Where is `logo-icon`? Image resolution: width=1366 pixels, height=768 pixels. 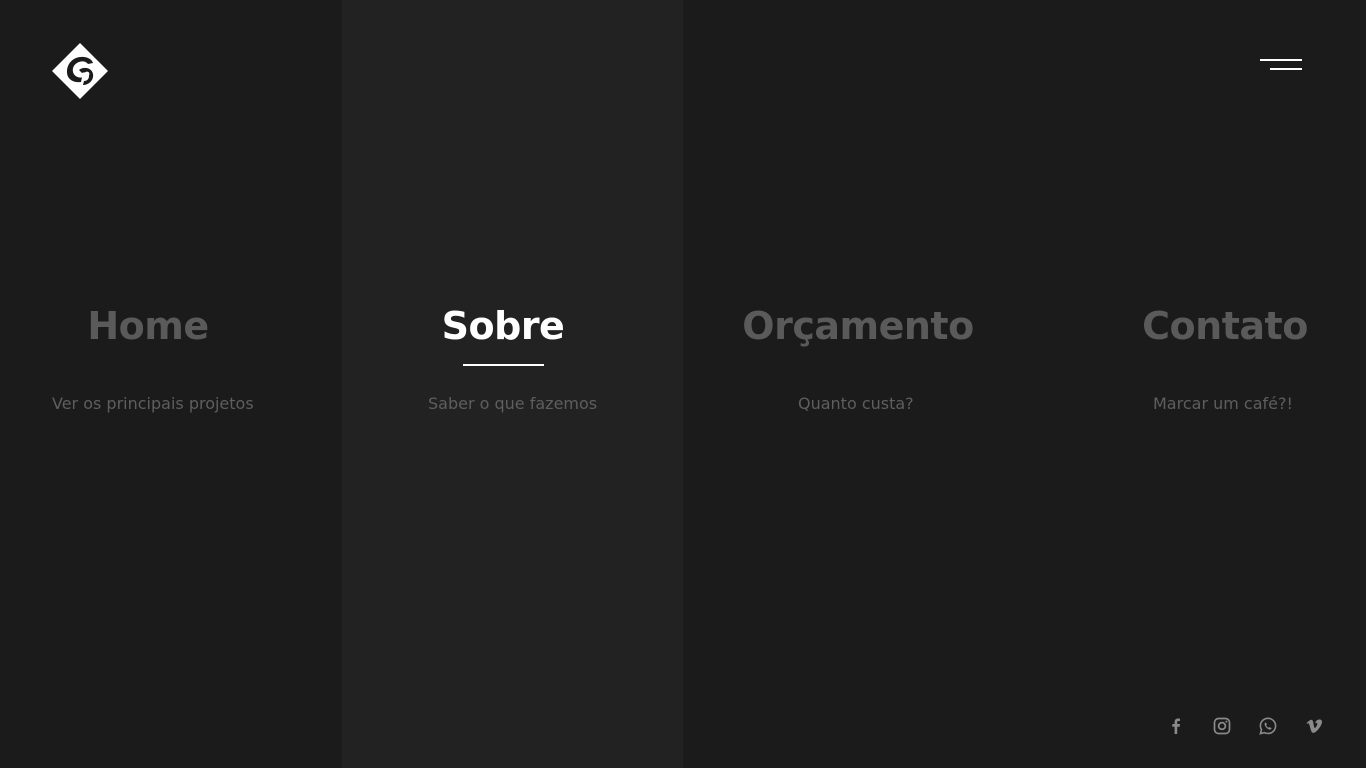
logo-icon is located at coordinates (80, 71).